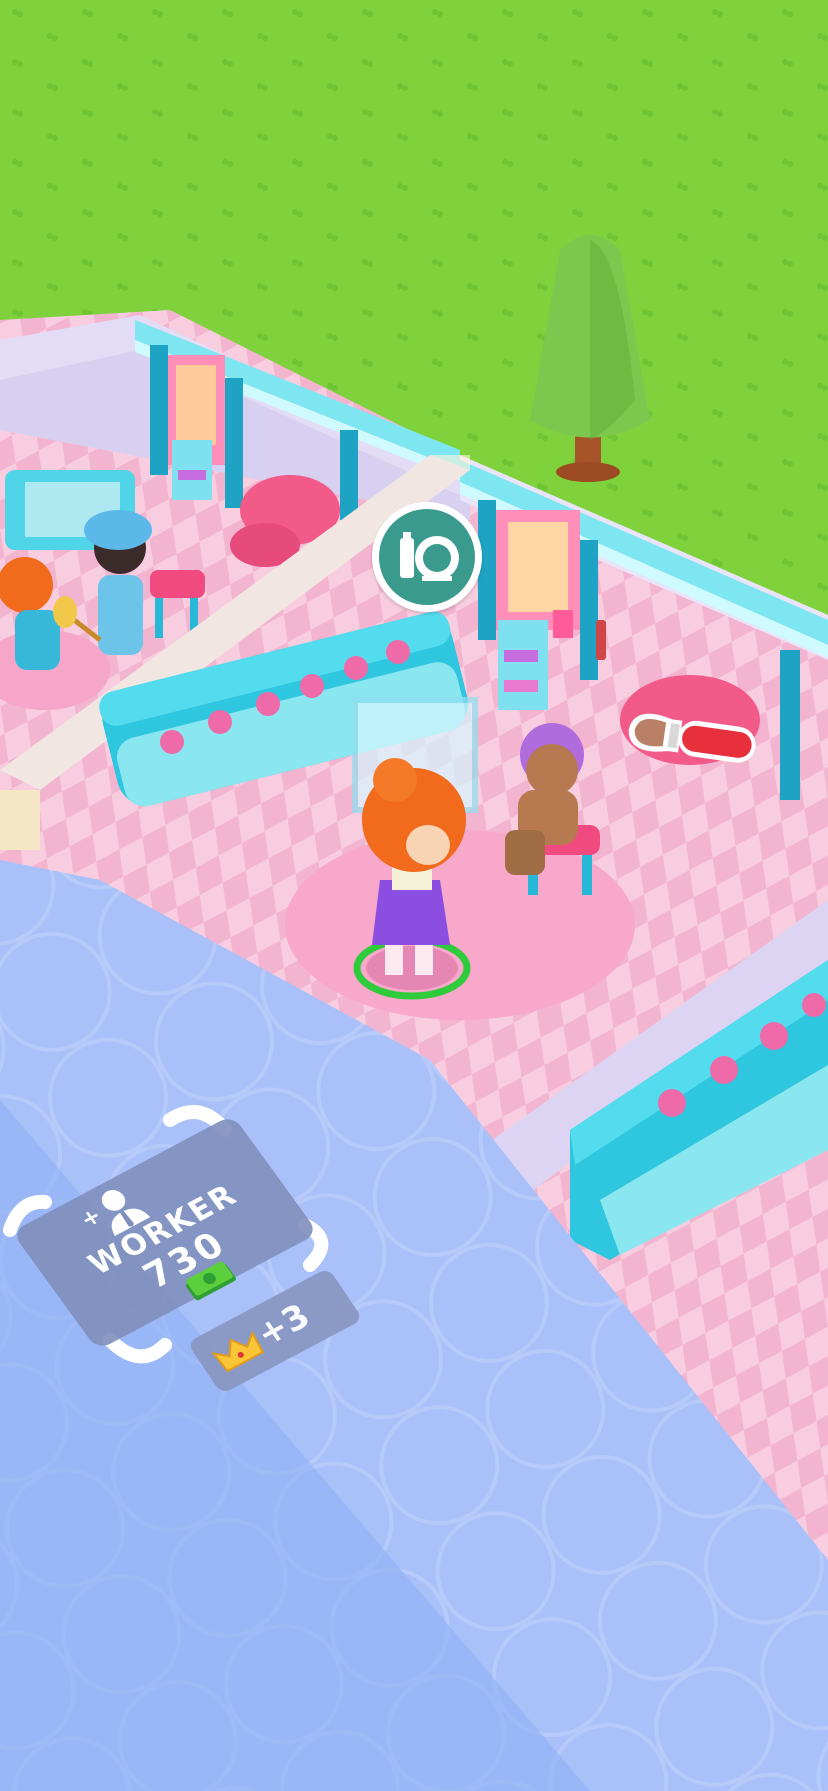 The height and width of the screenshot is (1791, 828). I want to click on makeup-station-indicator, so click(427, 557).